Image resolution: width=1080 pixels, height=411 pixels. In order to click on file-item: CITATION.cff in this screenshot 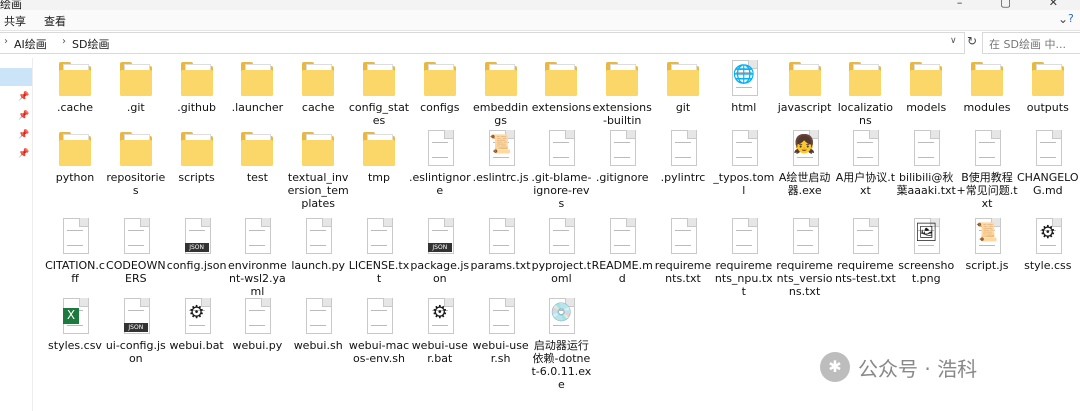, I will do `click(75, 250)`.